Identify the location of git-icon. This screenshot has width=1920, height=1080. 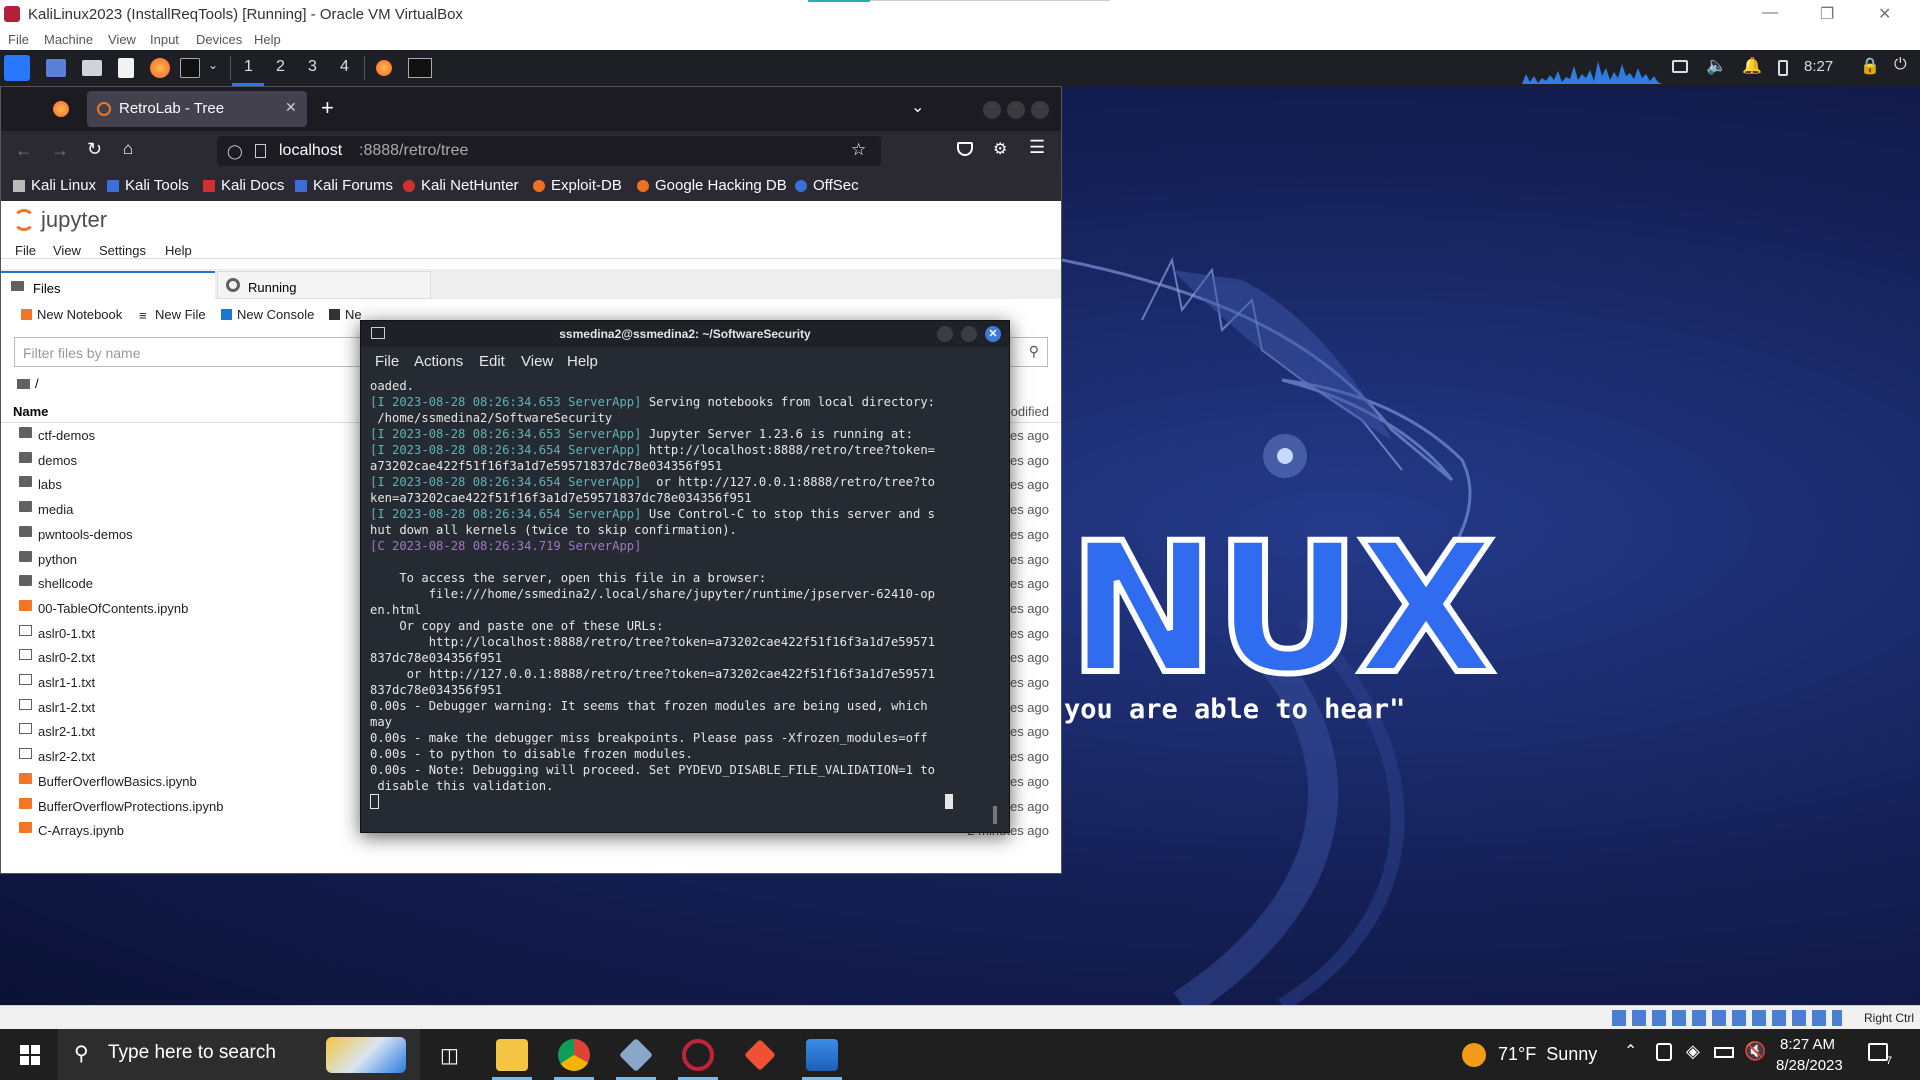
(760, 1055).